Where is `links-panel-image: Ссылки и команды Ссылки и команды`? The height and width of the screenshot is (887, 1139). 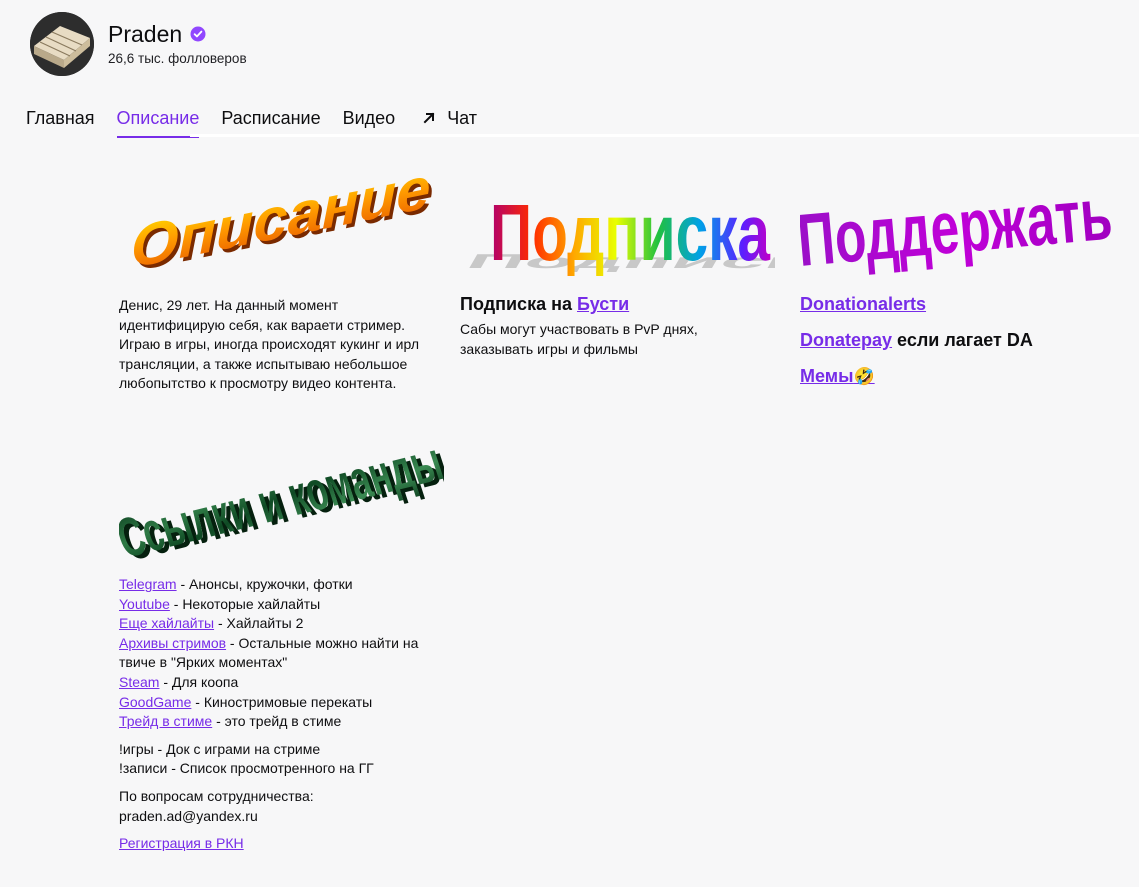
links-panel-image: Ссылки и команды Ссылки и команды is located at coordinates (281, 508).